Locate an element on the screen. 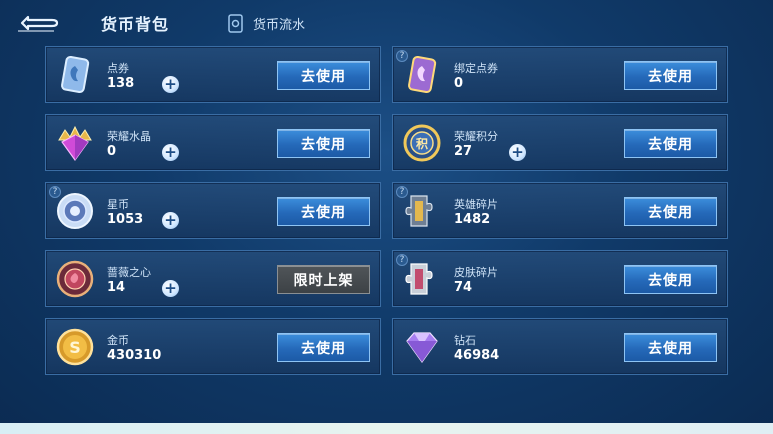 The height and width of the screenshot is (434, 773). currency-card-star-coin: 星币 1053 去使用 is located at coordinates (213, 210).